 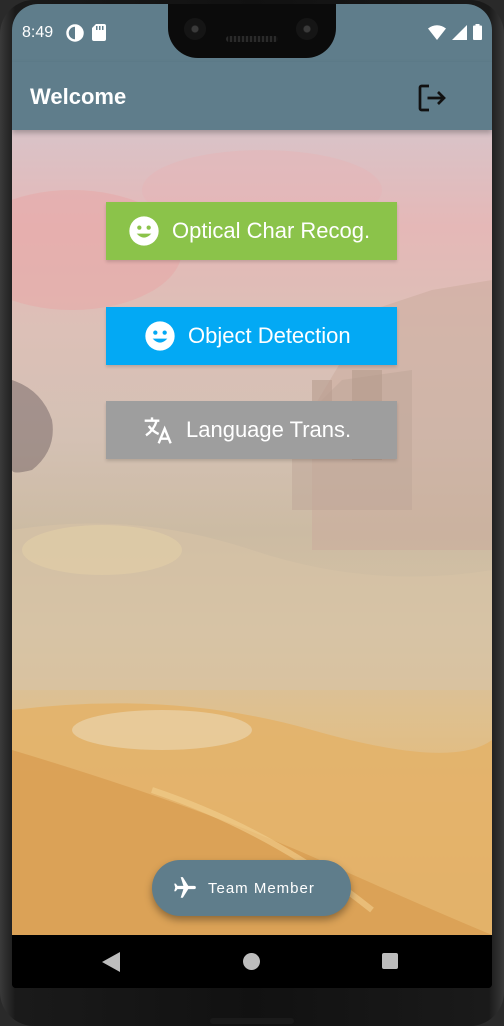 I want to click on earpiece-speaker, so click(x=252, y=39).